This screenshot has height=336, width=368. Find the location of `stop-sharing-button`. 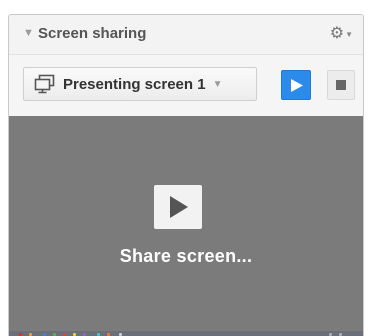

stop-sharing-button is located at coordinates (341, 85).